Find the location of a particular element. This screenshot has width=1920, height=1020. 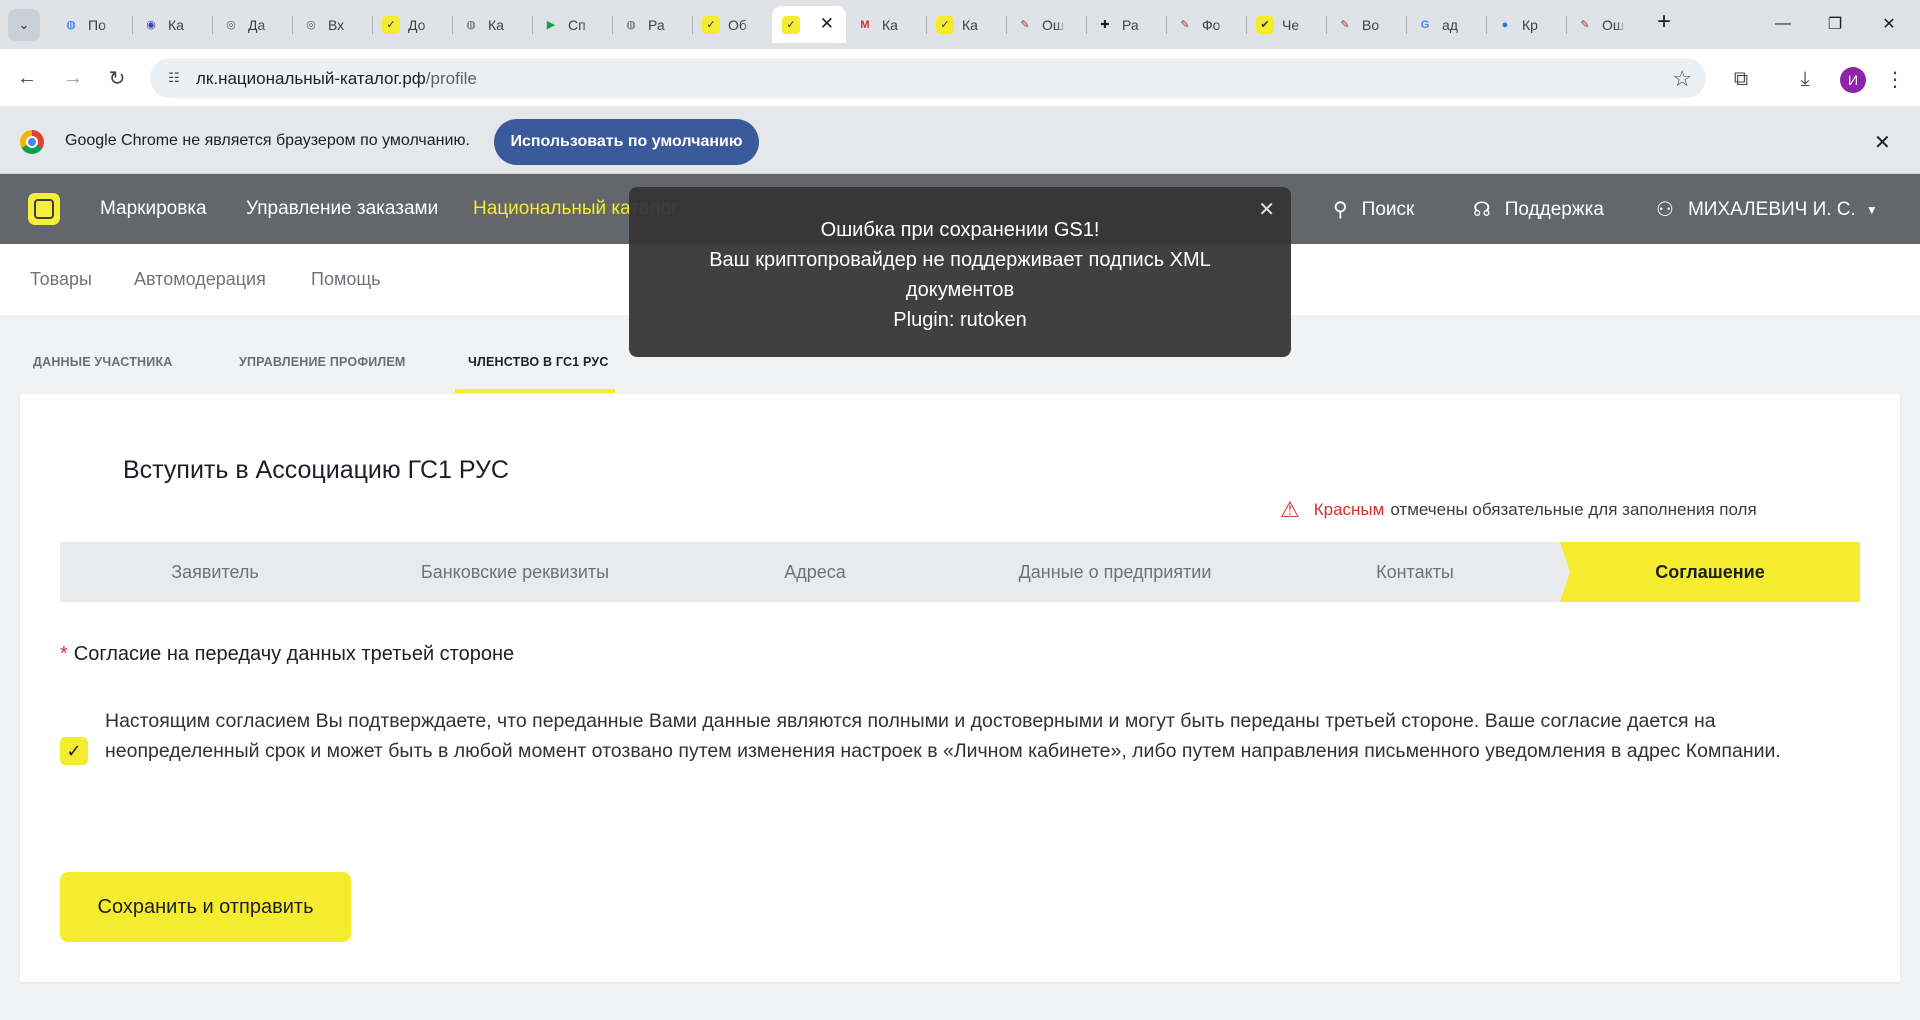

tab-title: Да is located at coordinates (257, 24).